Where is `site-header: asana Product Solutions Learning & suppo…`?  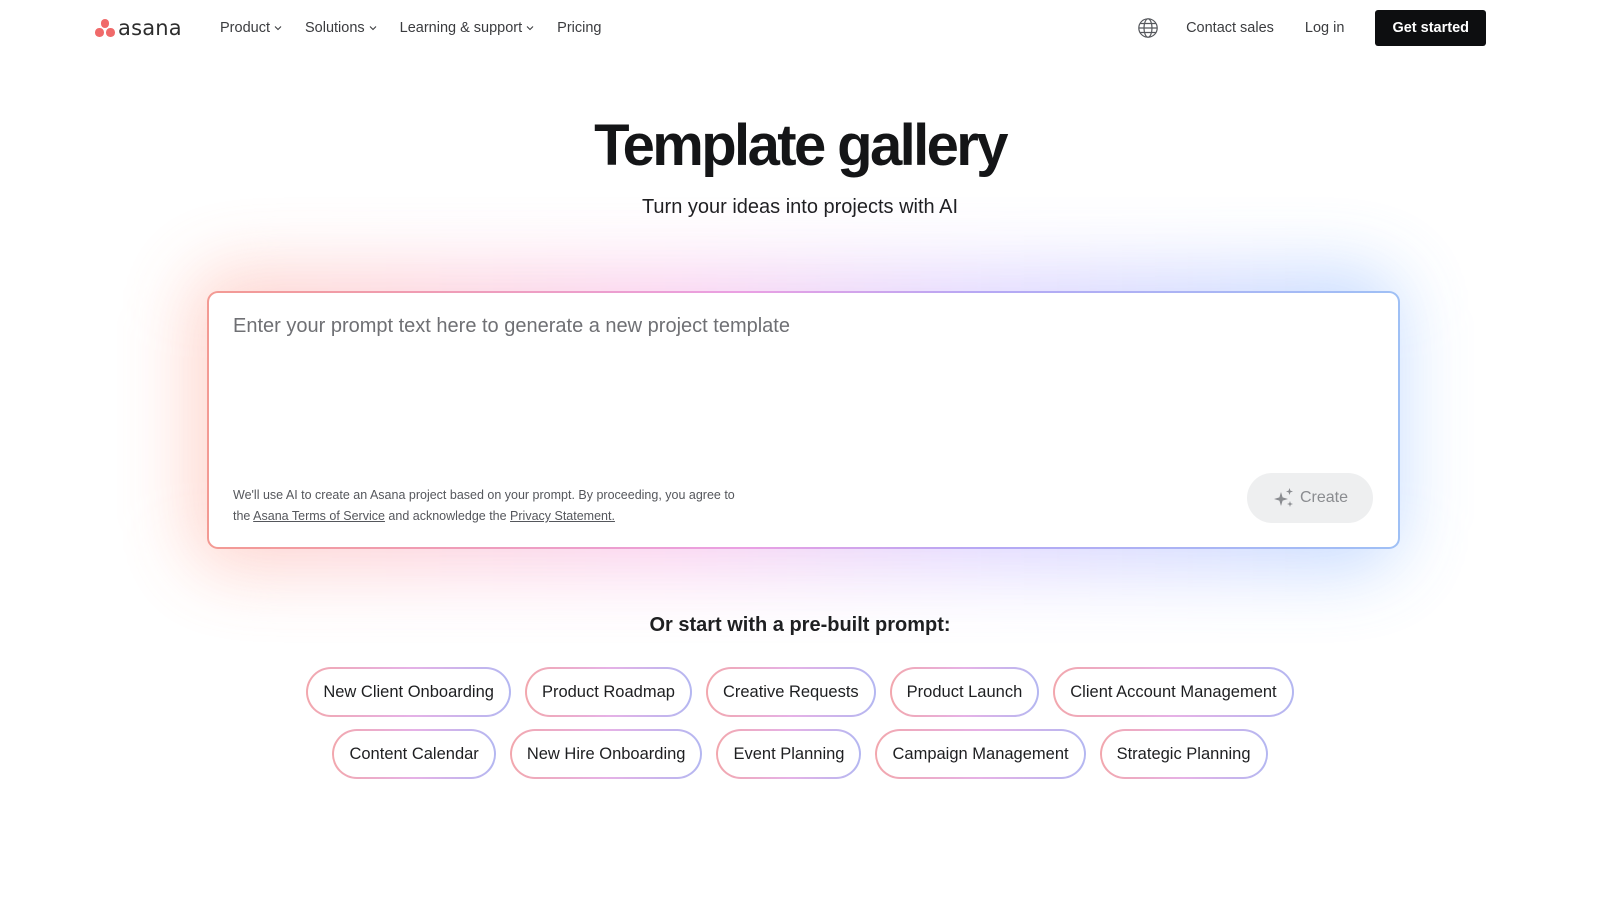
site-header: asana Product Solutions Learning & suppo… is located at coordinates (800, 28).